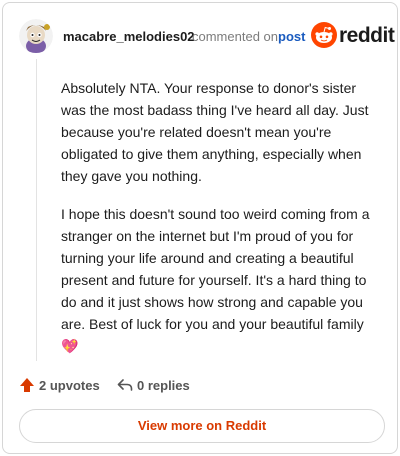  I want to click on snoo-avatar-icon, so click(36, 36).